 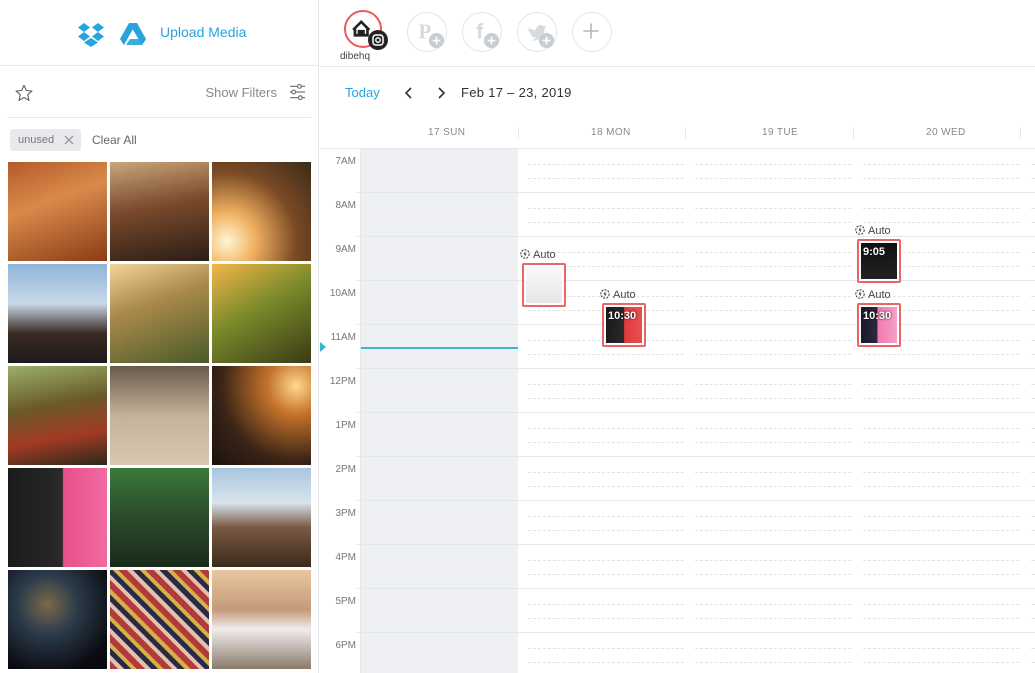 What do you see at coordinates (611, 132) in the screenshot?
I see `day-header-label: 18 MON` at bounding box center [611, 132].